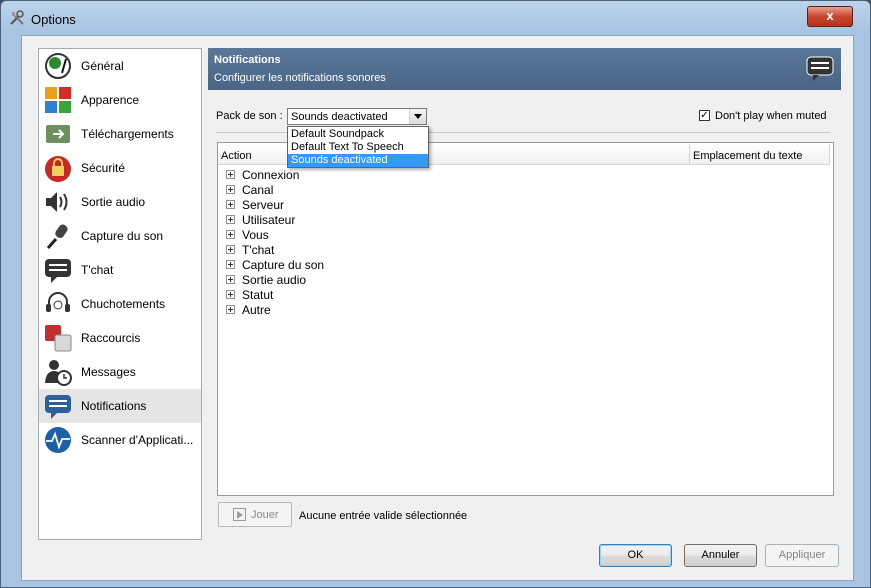 The height and width of the screenshot is (588, 871). I want to click on sidebar-item-general: Général, so click(120, 66).